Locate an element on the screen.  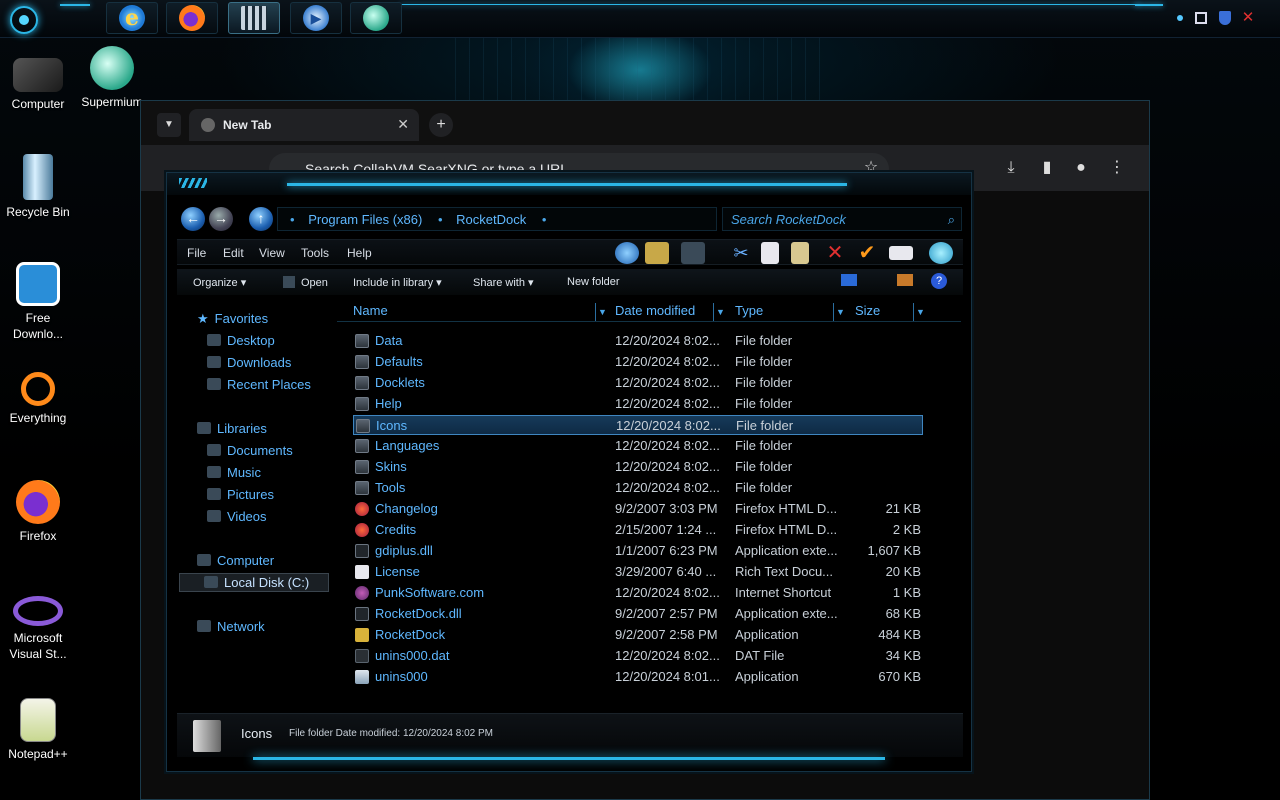
include-in-library-button: Include in library ▾ is located at coordinates (397, 282).